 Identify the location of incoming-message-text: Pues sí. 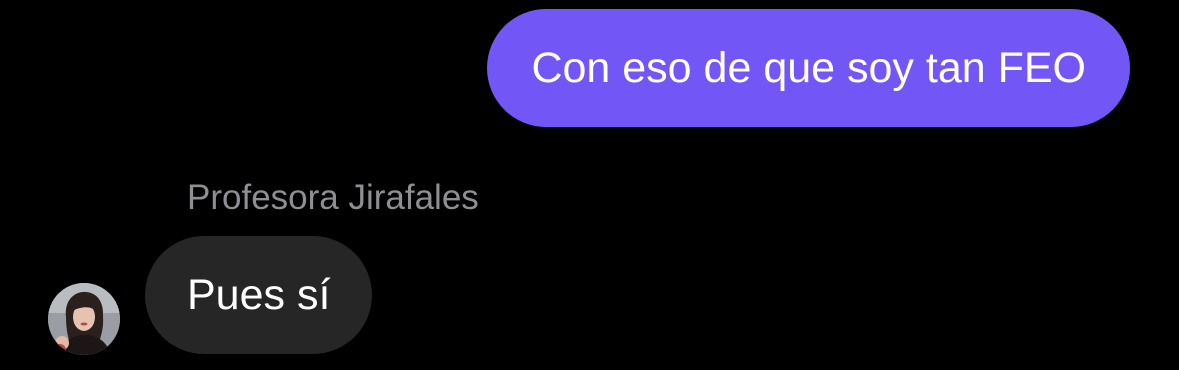
(259, 294).